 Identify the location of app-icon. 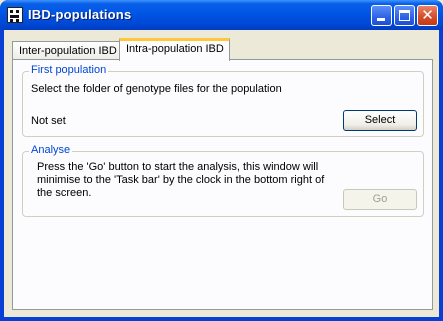
(15, 15).